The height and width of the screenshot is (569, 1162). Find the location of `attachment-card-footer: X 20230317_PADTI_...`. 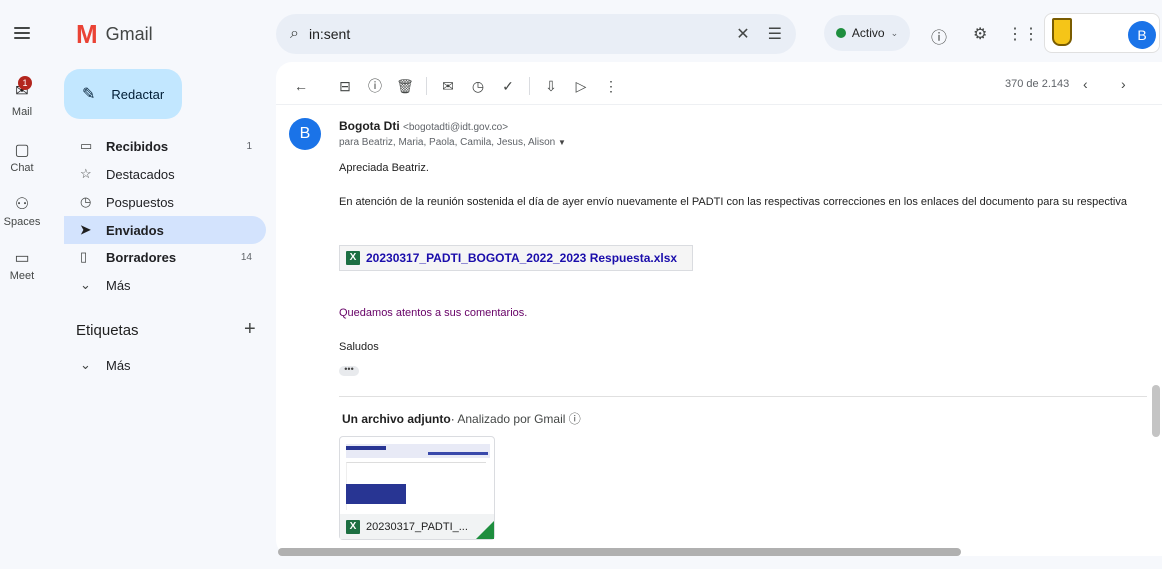

attachment-card-footer: X 20230317_PADTI_... is located at coordinates (417, 526).